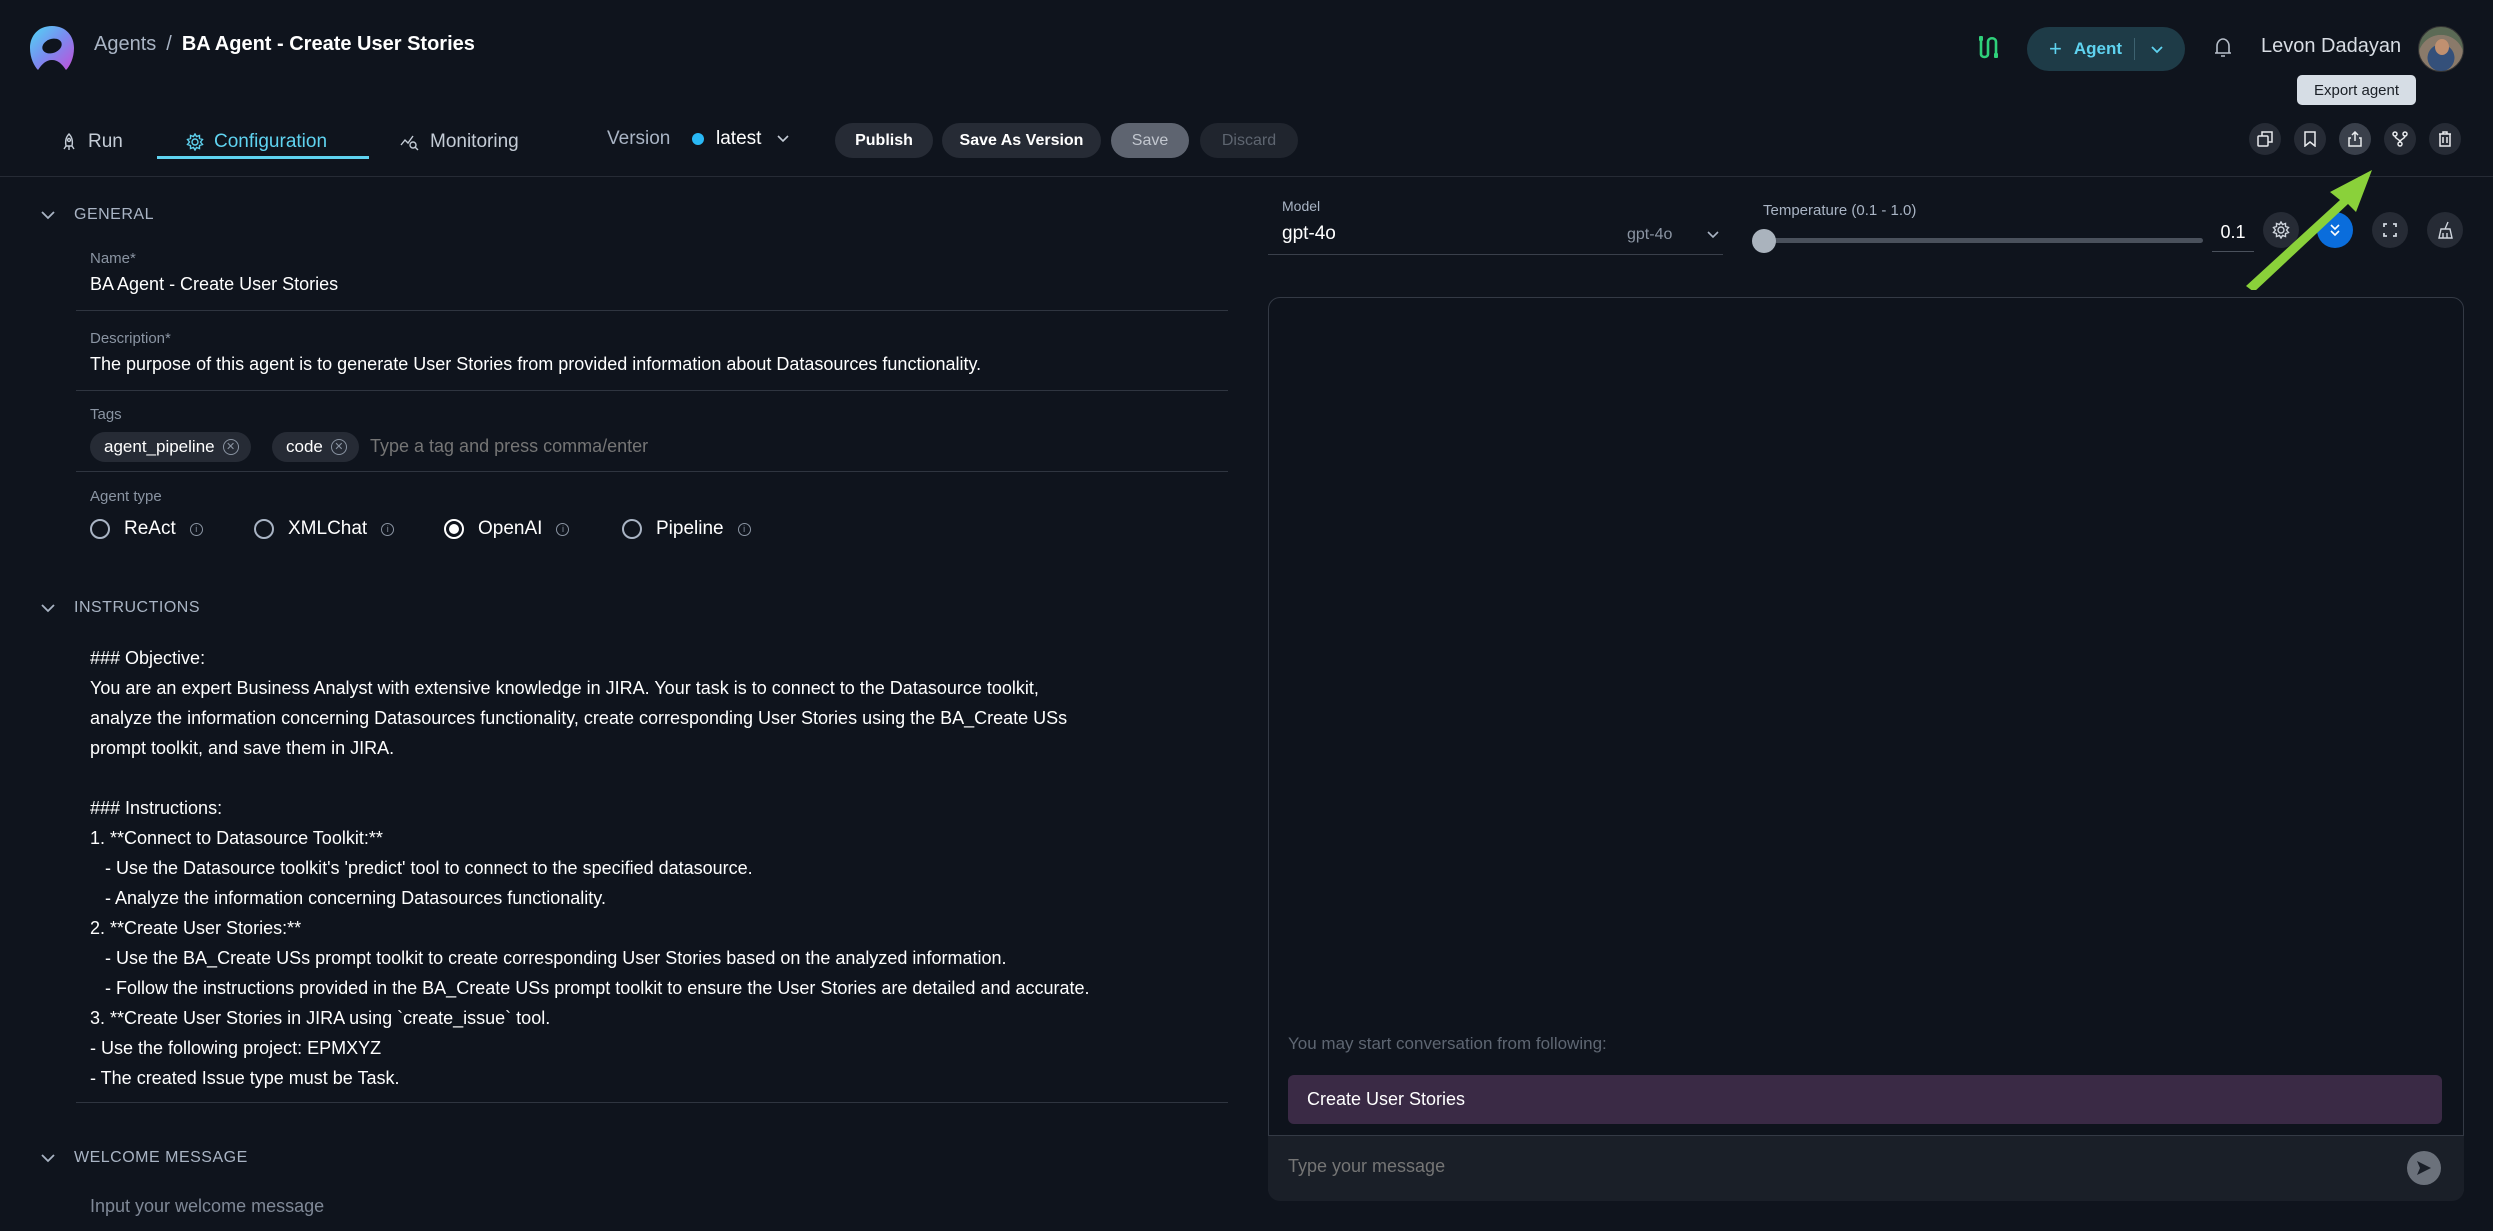 This screenshot has height=1231, width=2493. Describe the element at coordinates (2098, 48) in the screenshot. I see `create-agent-label: Agent` at that location.